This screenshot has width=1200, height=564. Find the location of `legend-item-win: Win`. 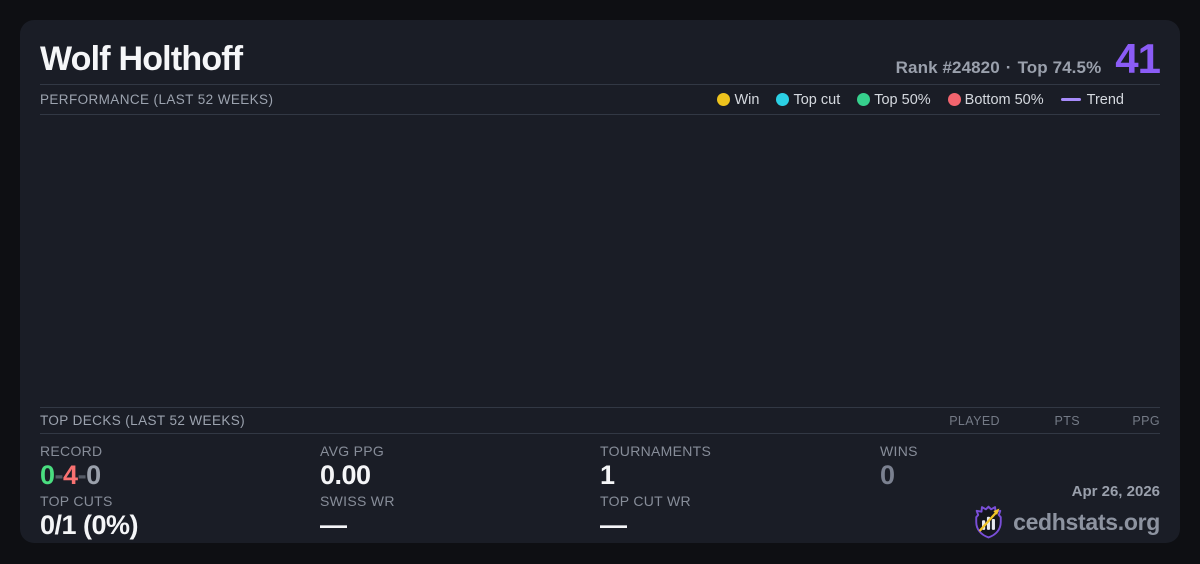

legend-item-win: Win is located at coordinates (738, 100).